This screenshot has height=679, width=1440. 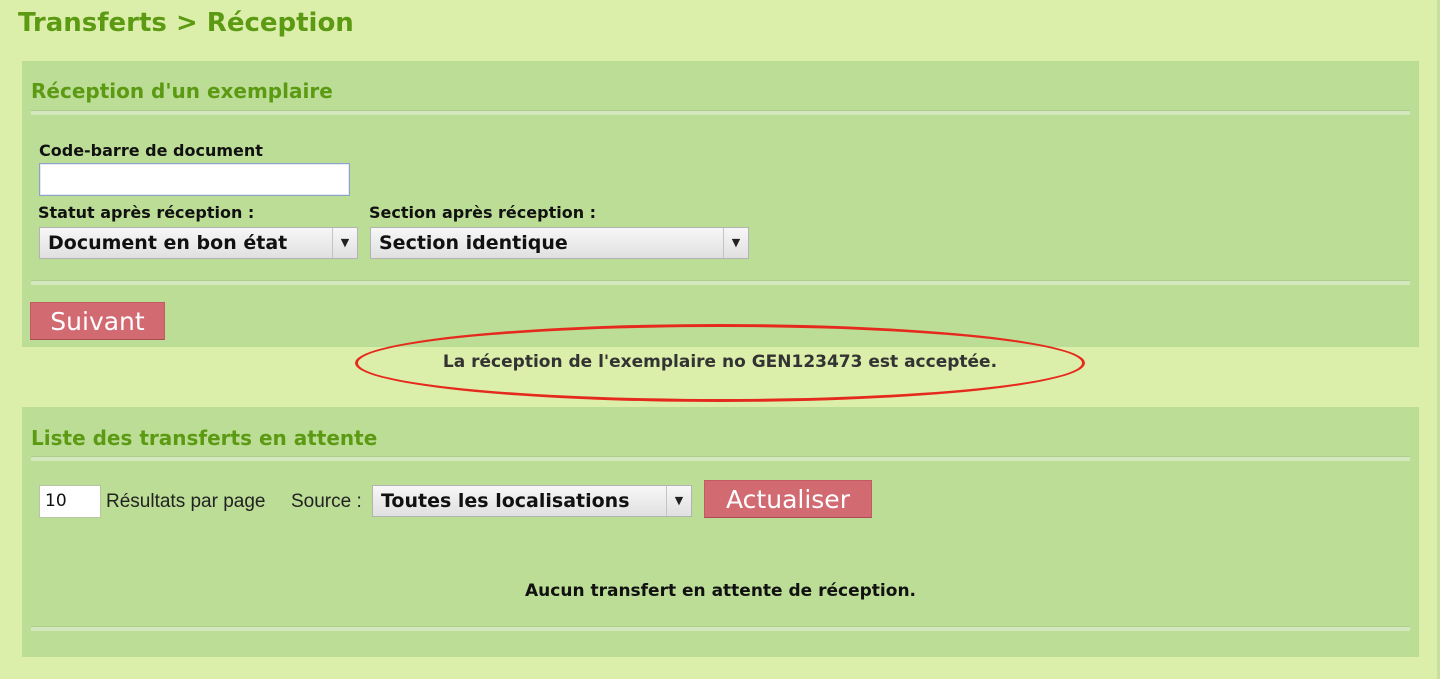 What do you see at coordinates (146, 212) in the screenshot?
I see `status-label: Statut après réception :` at bounding box center [146, 212].